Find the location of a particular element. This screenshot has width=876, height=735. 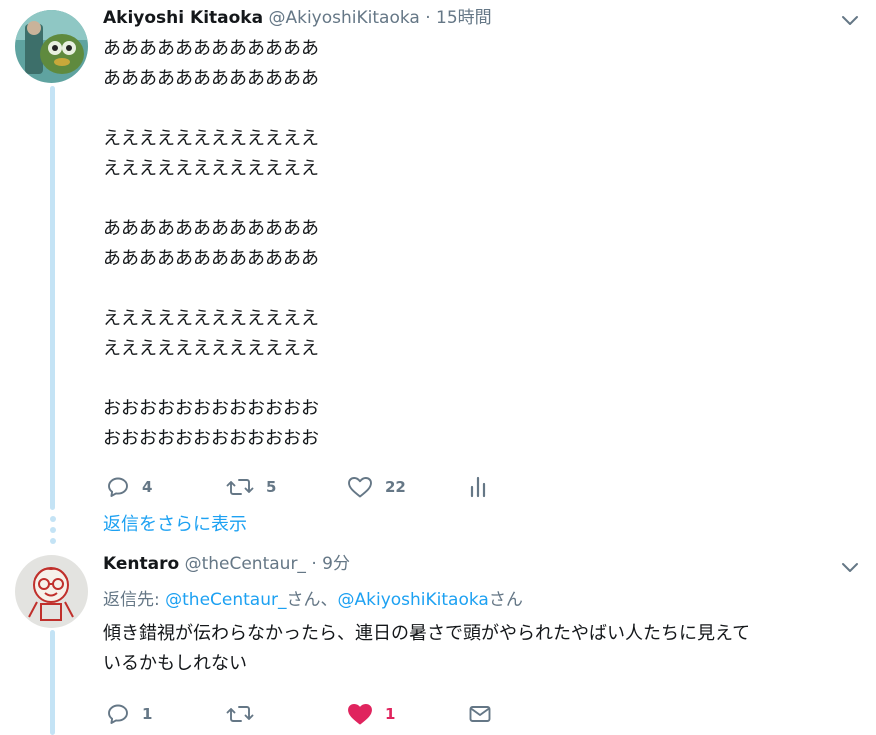

like-count: 22 is located at coordinates (395, 487).